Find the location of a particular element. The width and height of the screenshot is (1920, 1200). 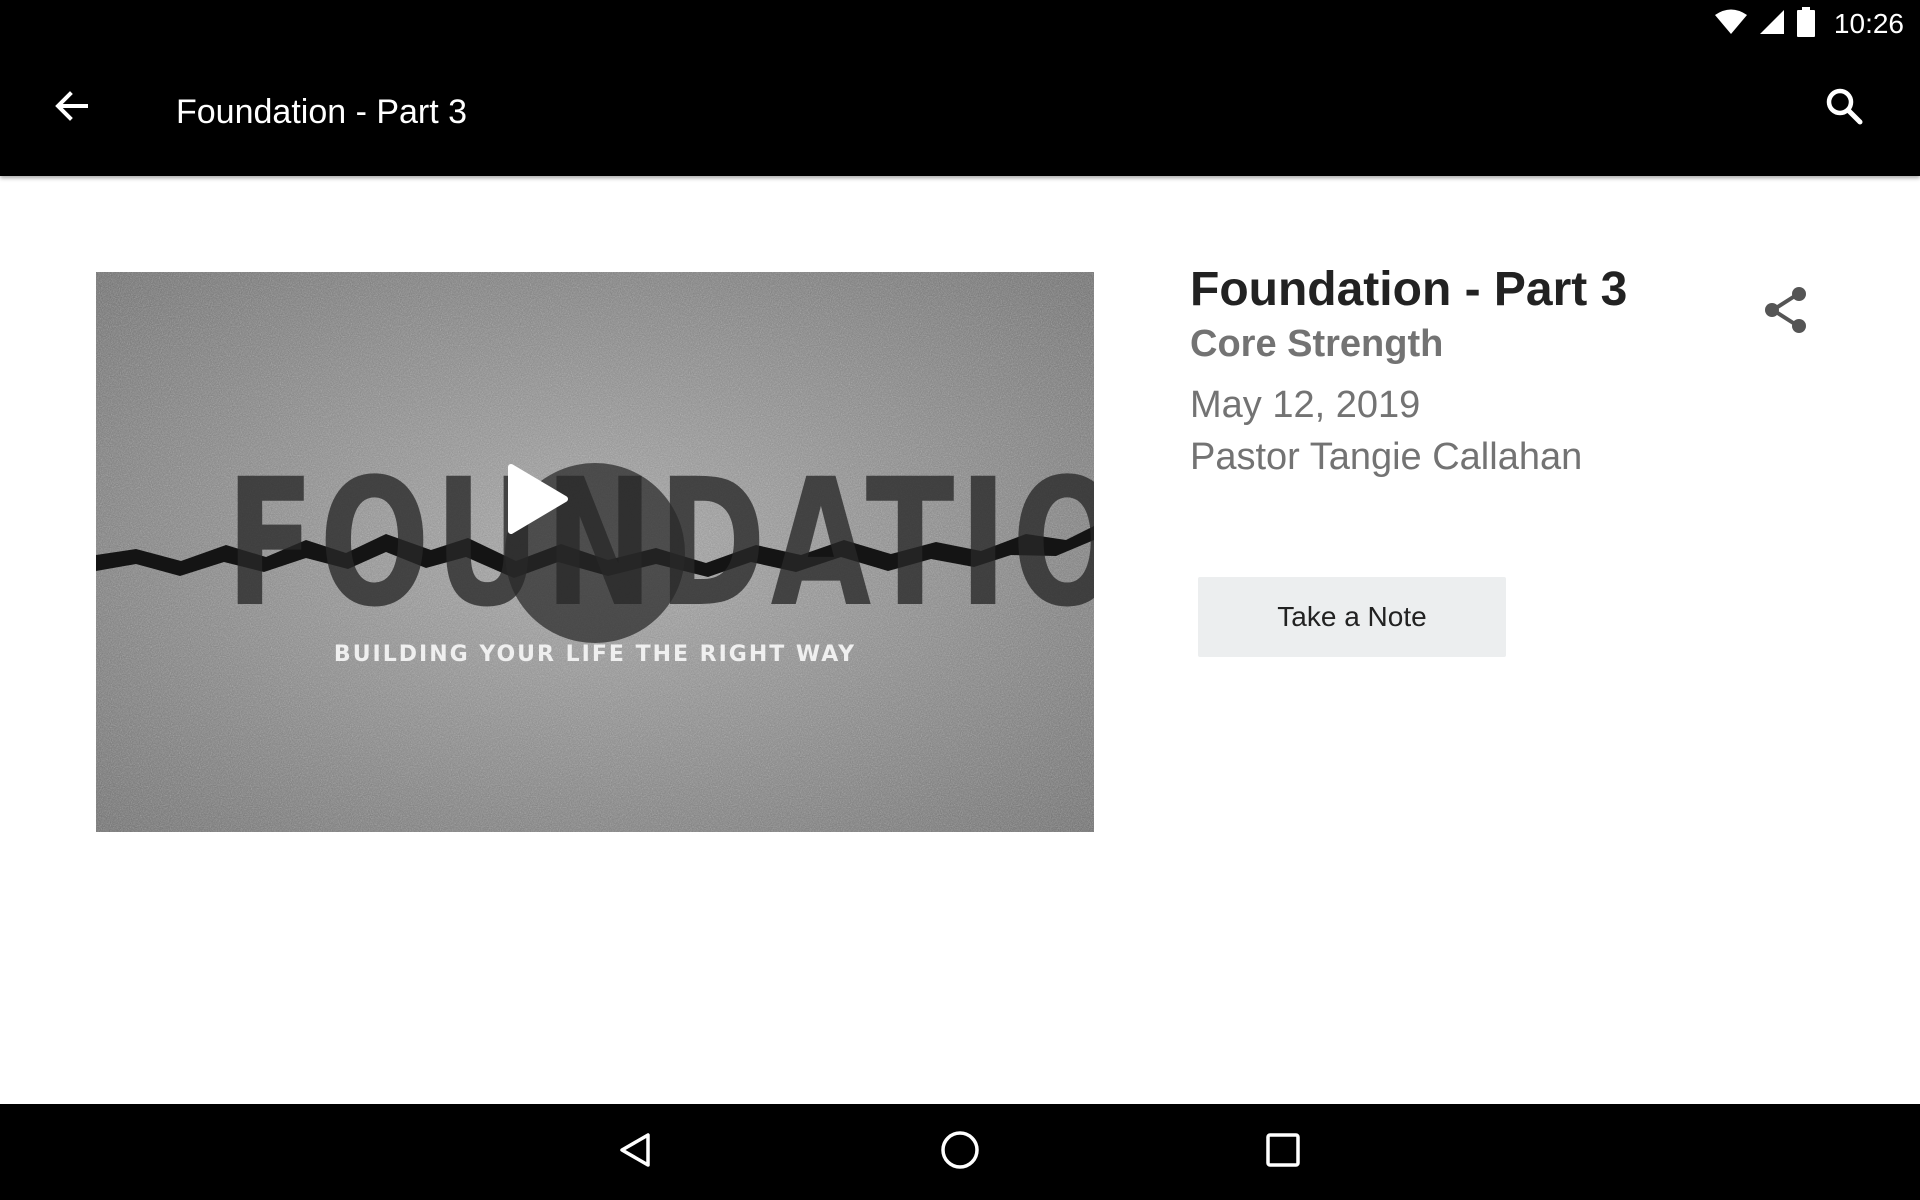

sermon-date: May 12, 2019 is located at coordinates (1305, 405).